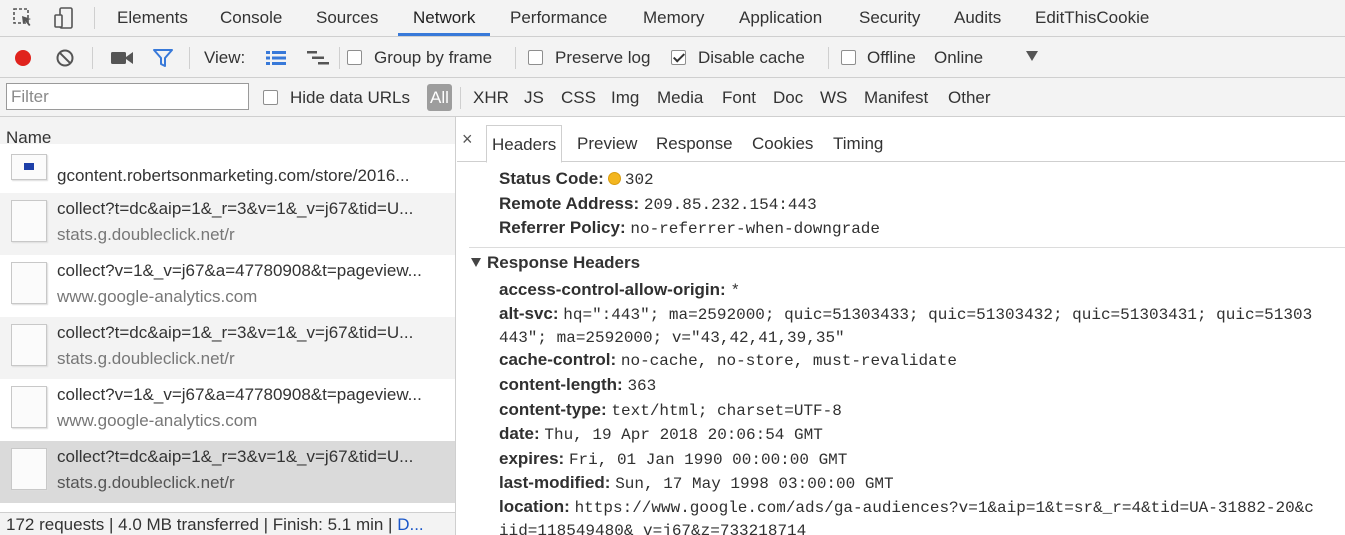  What do you see at coordinates (969, 97) in the screenshot?
I see `type-filter-other: Other` at bounding box center [969, 97].